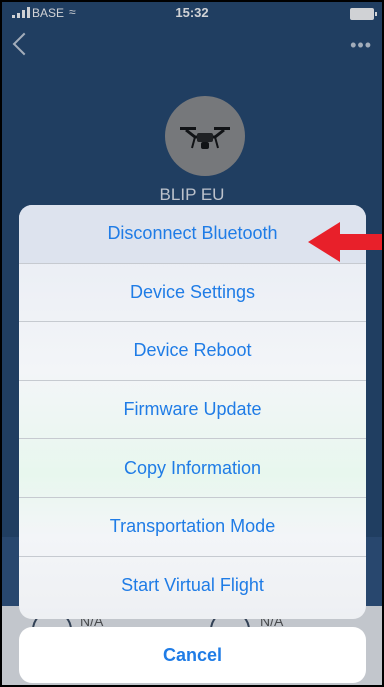 The height and width of the screenshot is (687, 384). I want to click on cancel-button: Cancel, so click(192, 655).